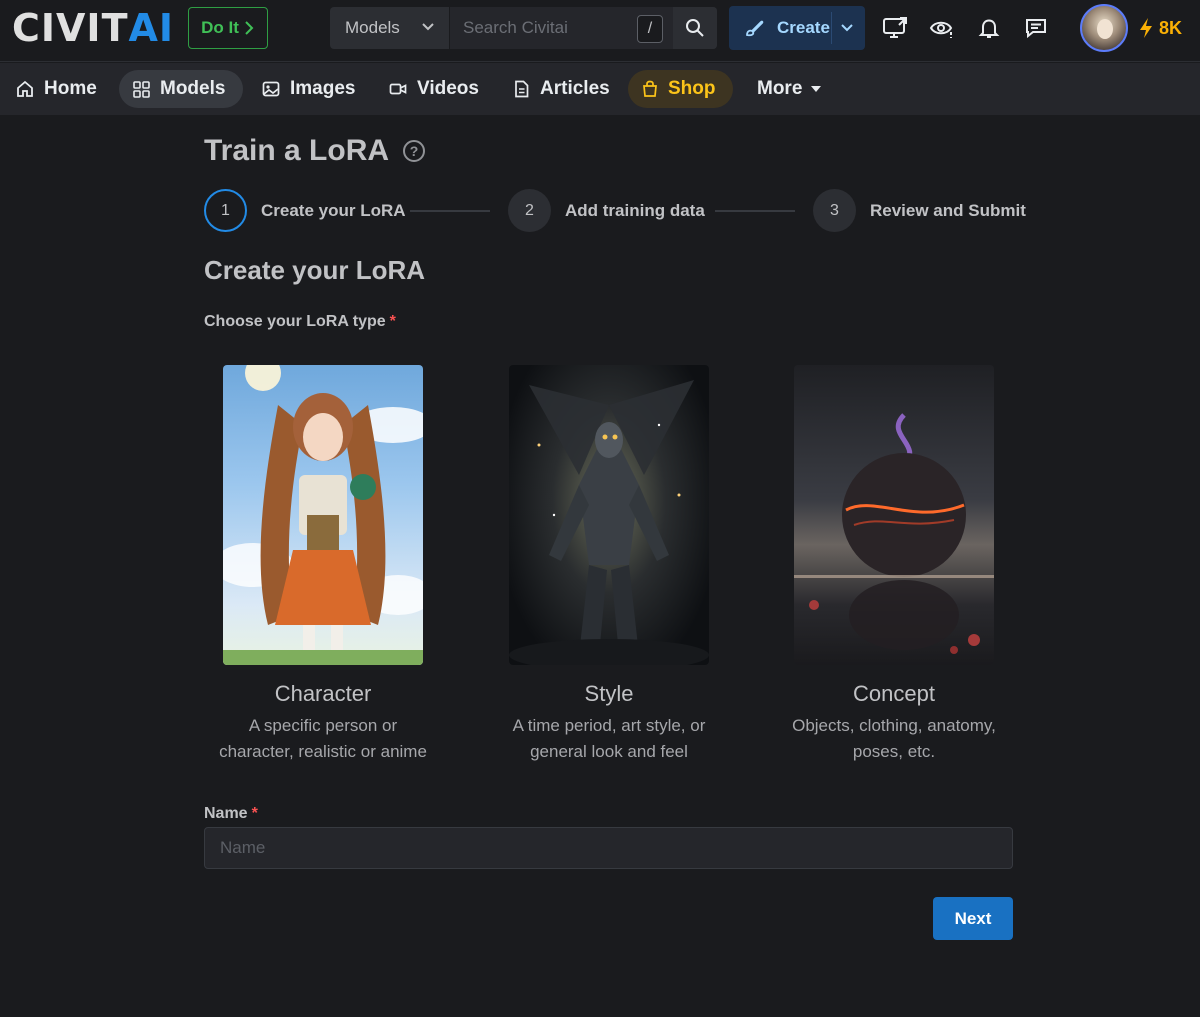  I want to click on card-title: Concept, so click(894, 693).